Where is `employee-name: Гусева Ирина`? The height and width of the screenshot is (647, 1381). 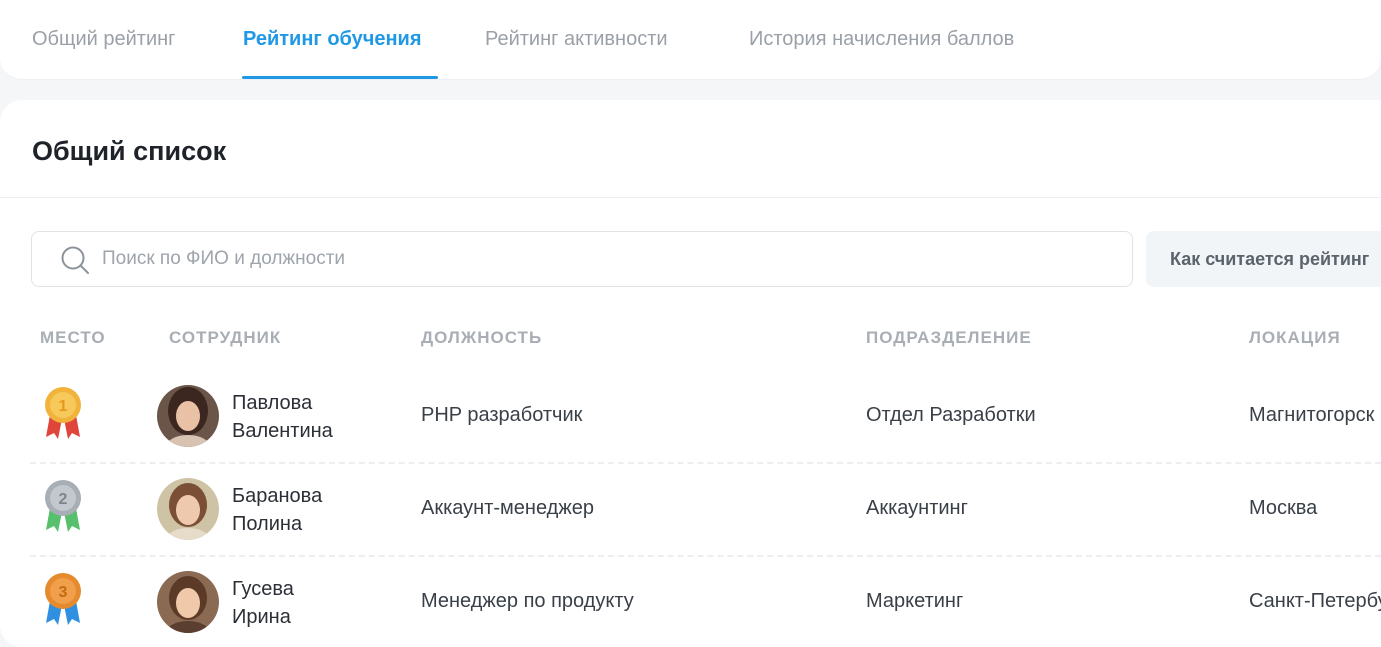
employee-name: Гусева Ирина is located at coordinates (307, 603).